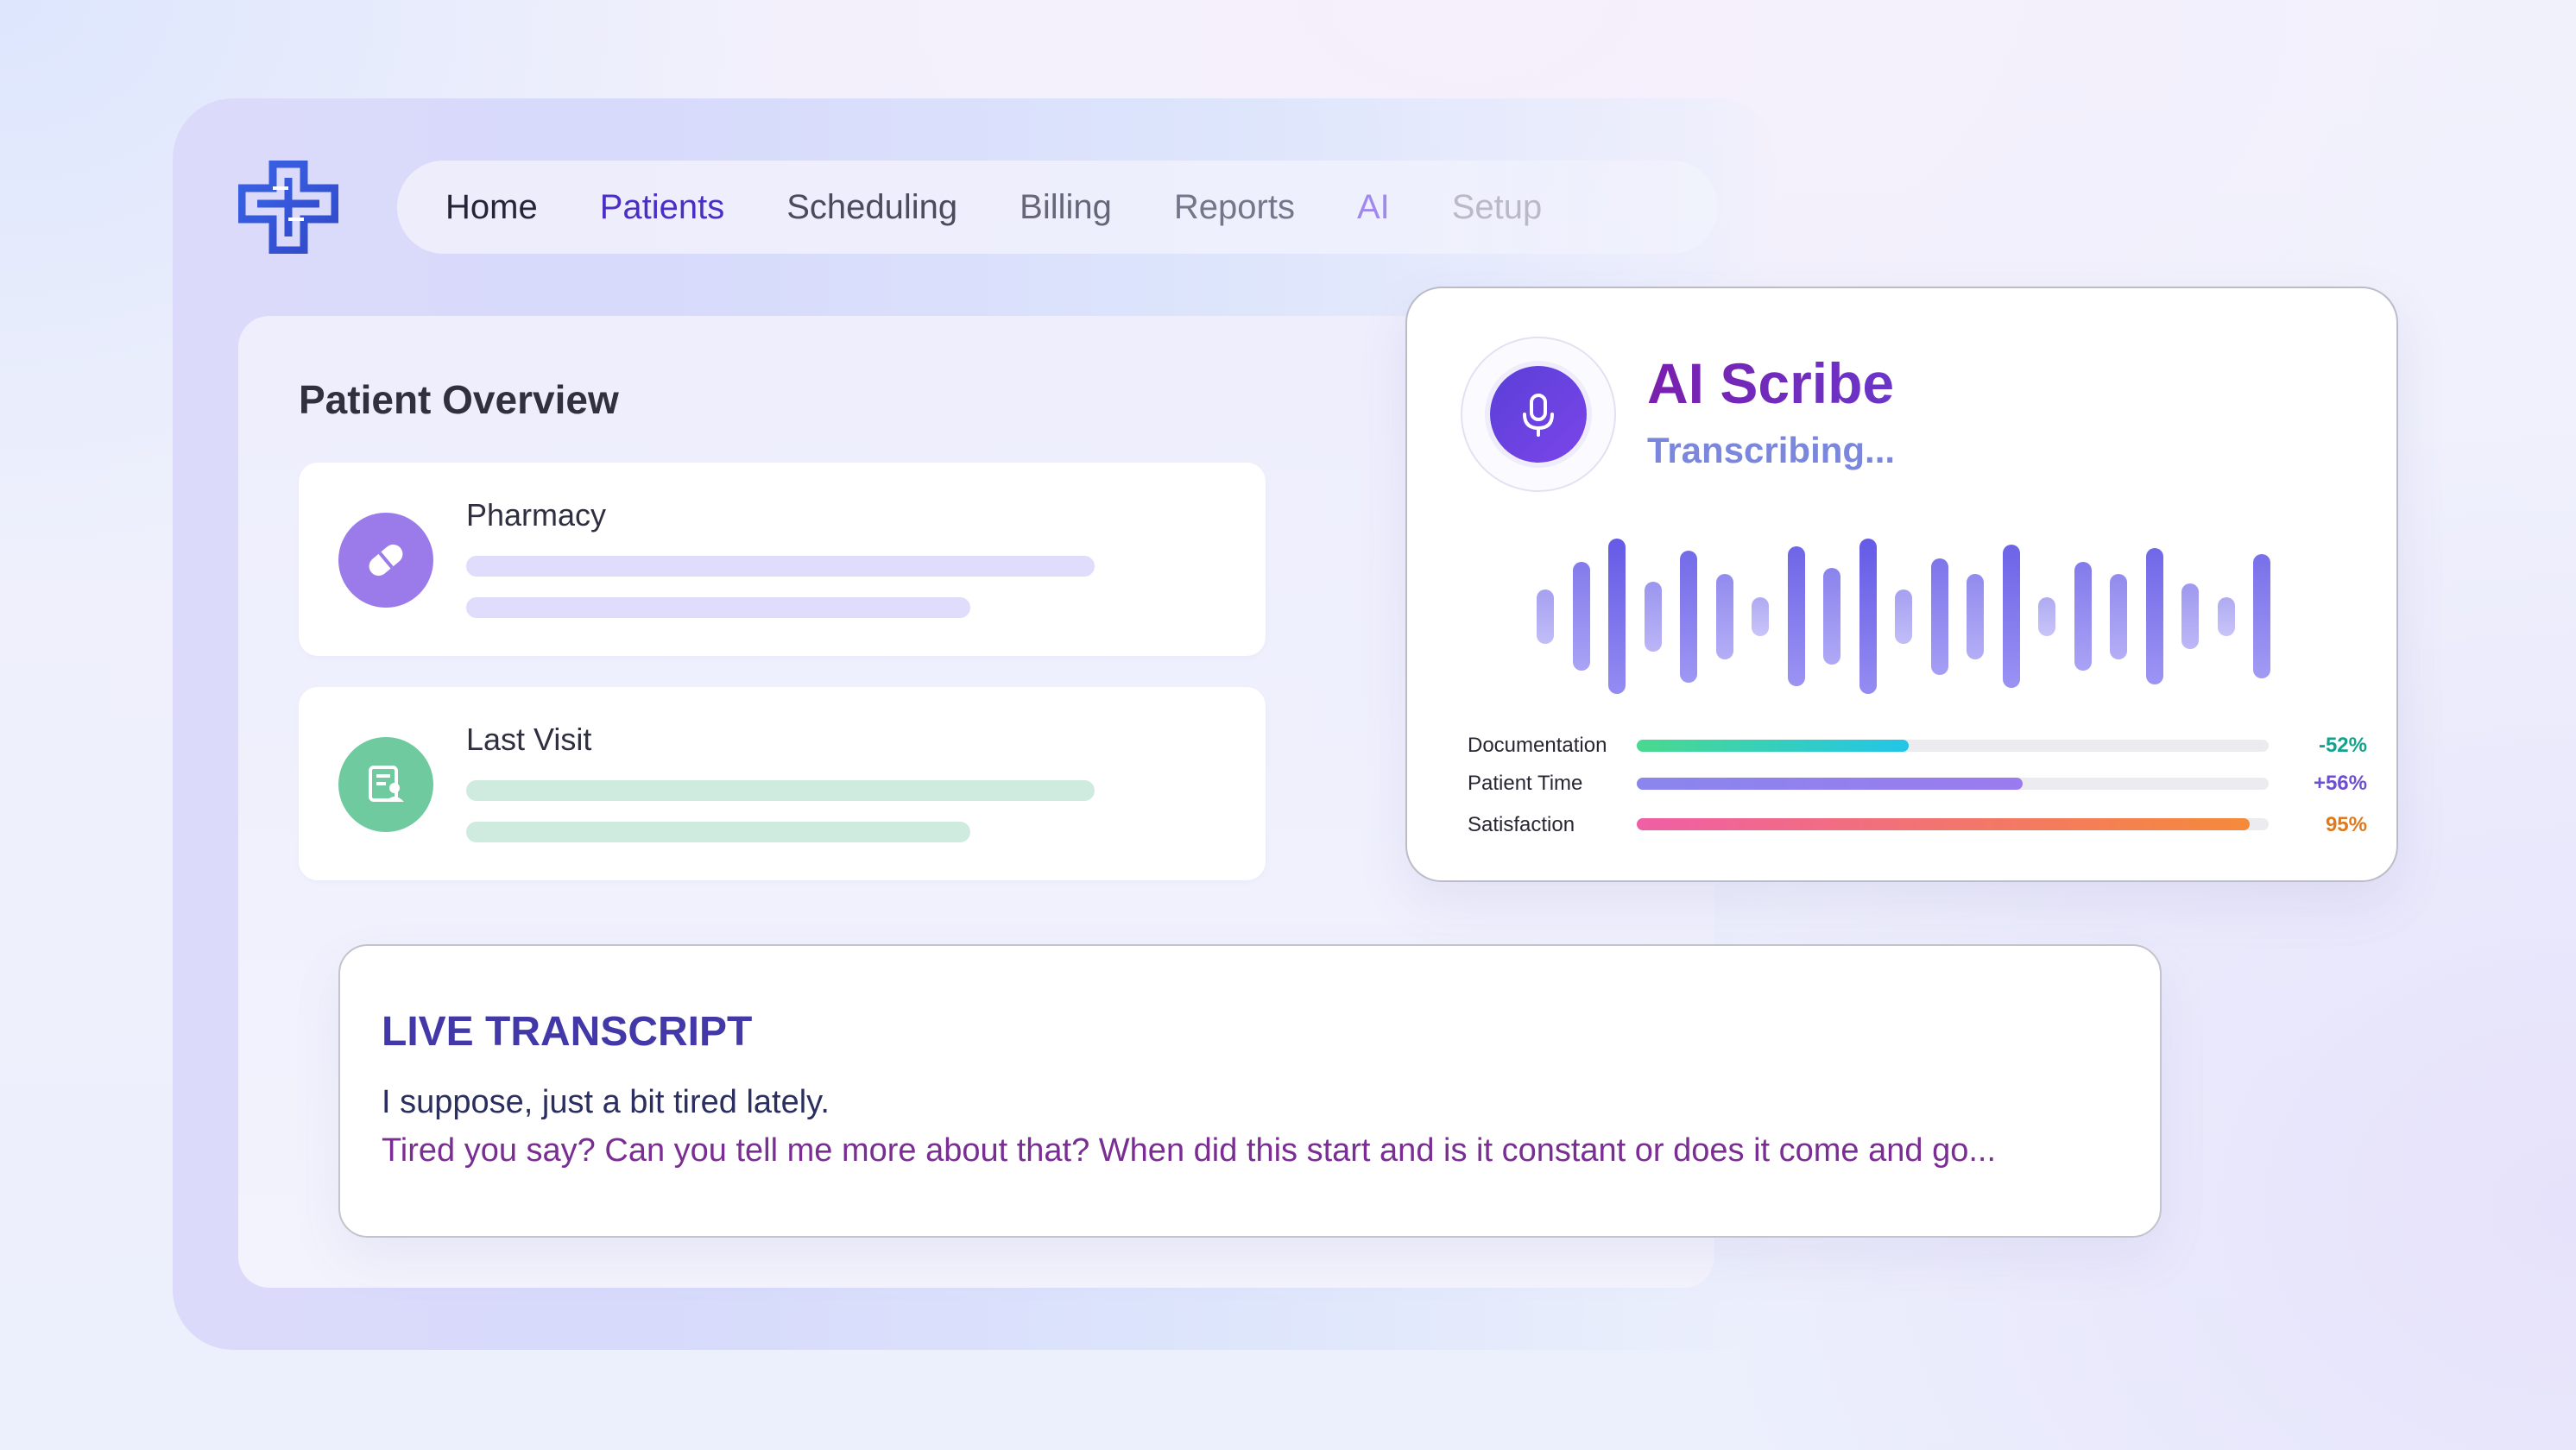 The height and width of the screenshot is (1450, 2576). What do you see at coordinates (536, 515) in the screenshot?
I see `card-title: Pharmacy` at bounding box center [536, 515].